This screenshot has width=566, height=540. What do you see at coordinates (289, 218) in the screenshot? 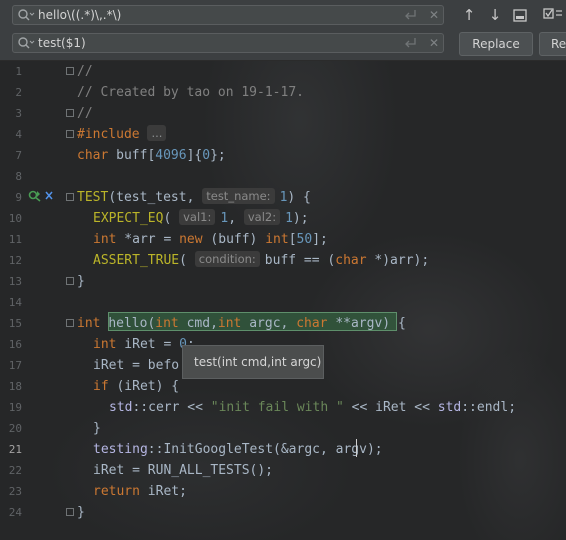
I see `number: 1` at bounding box center [289, 218].